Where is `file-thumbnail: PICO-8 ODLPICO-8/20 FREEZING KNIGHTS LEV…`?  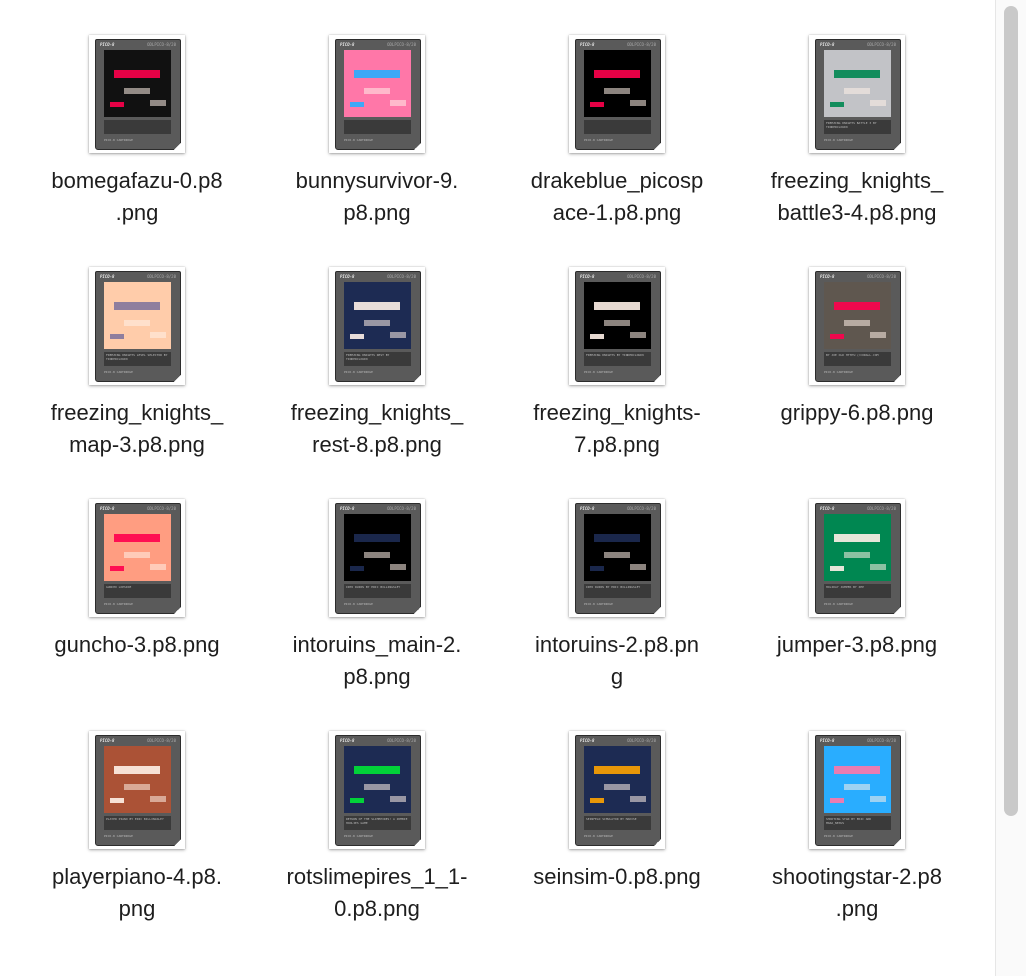
file-thumbnail: PICO-8 ODLPICO-8/20 FREEZING KNIGHTS LEV… is located at coordinates (137, 326).